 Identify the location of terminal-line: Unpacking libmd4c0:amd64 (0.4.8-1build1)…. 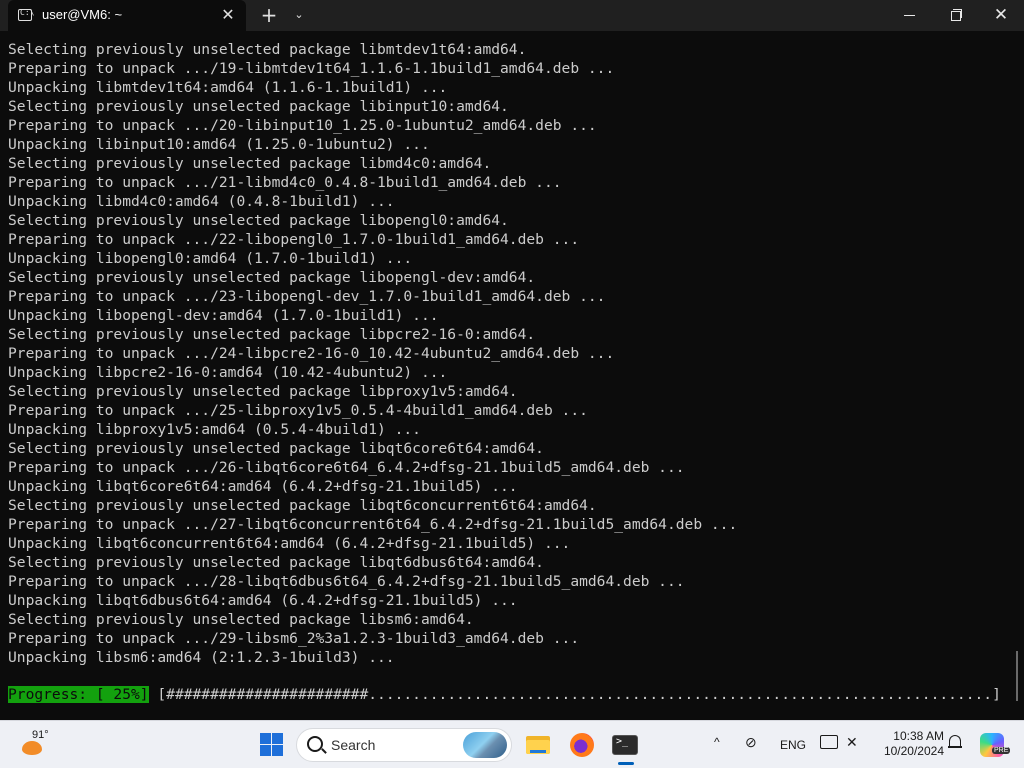
(201, 201).